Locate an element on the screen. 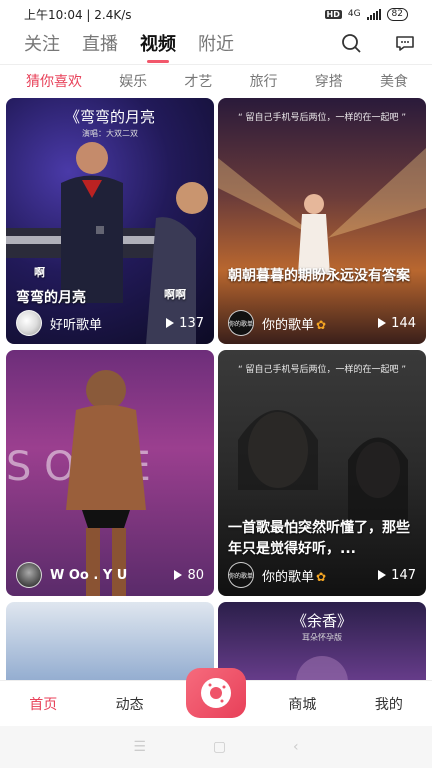  category-bar: 猜你喜欢 娱乐 才艺 旅行 穿搭 美食 is located at coordinates (216, 80).